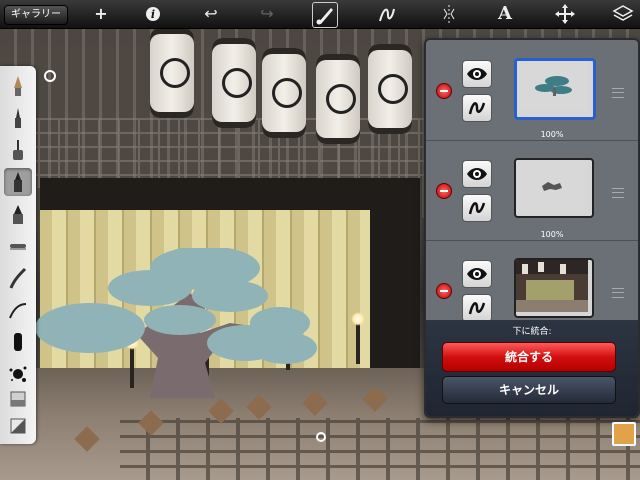 This screenshot has width=640, height=480. What do you see at coordinates (505, 14) in the screenshot?
I see `text-icon: A` at bounding box center [505, 14].